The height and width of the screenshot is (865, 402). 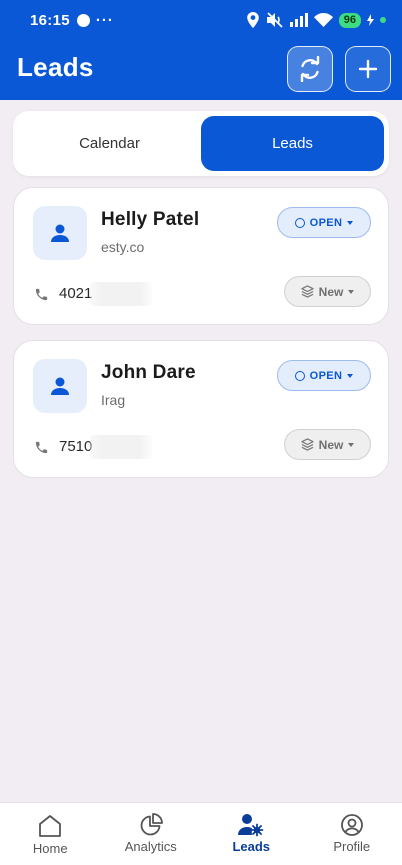 I want to click on status-time: 16:15, so click(x=50, y=20).